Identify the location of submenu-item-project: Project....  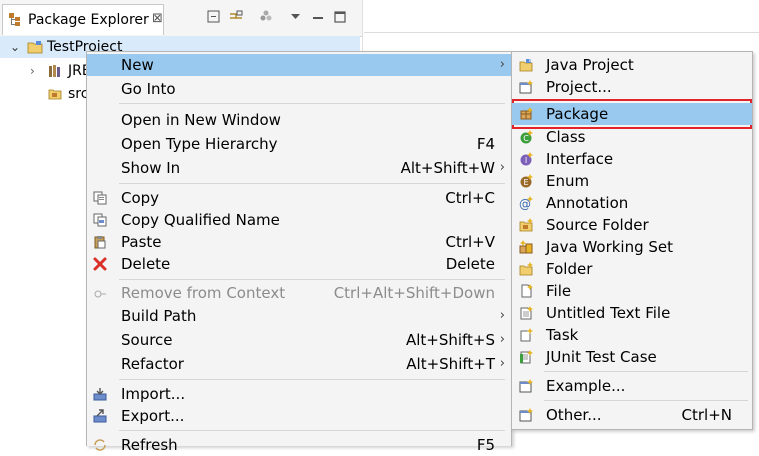
(632, 87).